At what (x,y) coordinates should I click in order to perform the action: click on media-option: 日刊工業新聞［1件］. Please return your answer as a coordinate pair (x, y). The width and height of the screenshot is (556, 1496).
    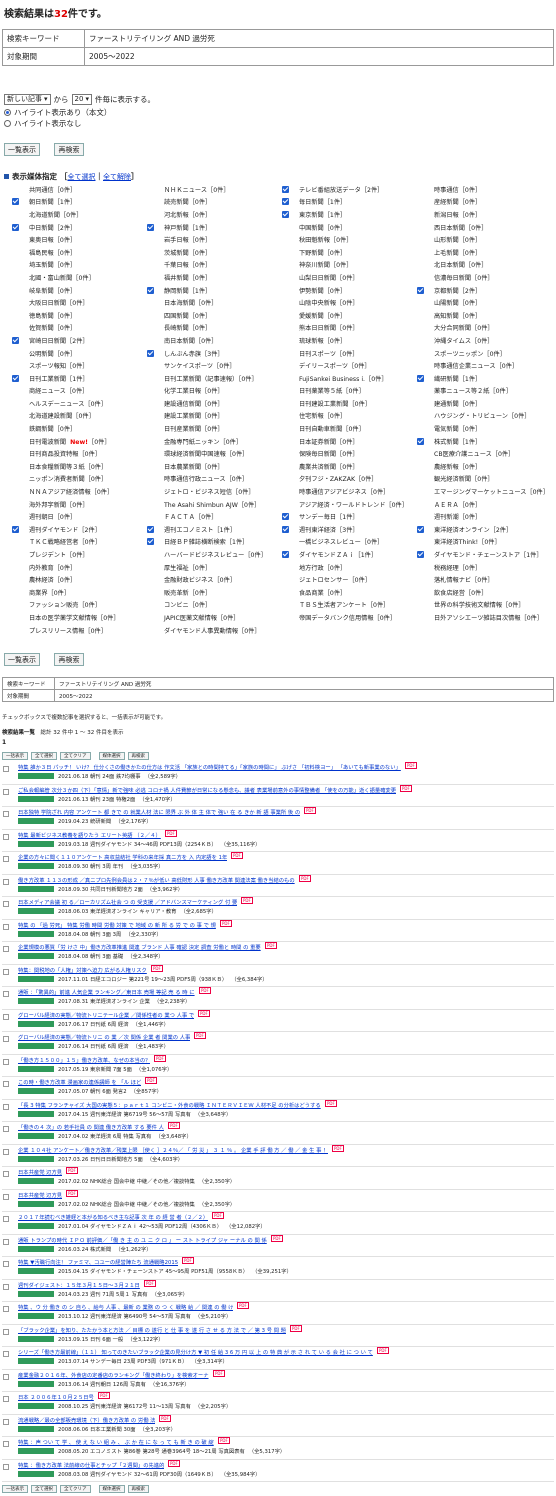
    Looking at the image, I should click on (79, 378).